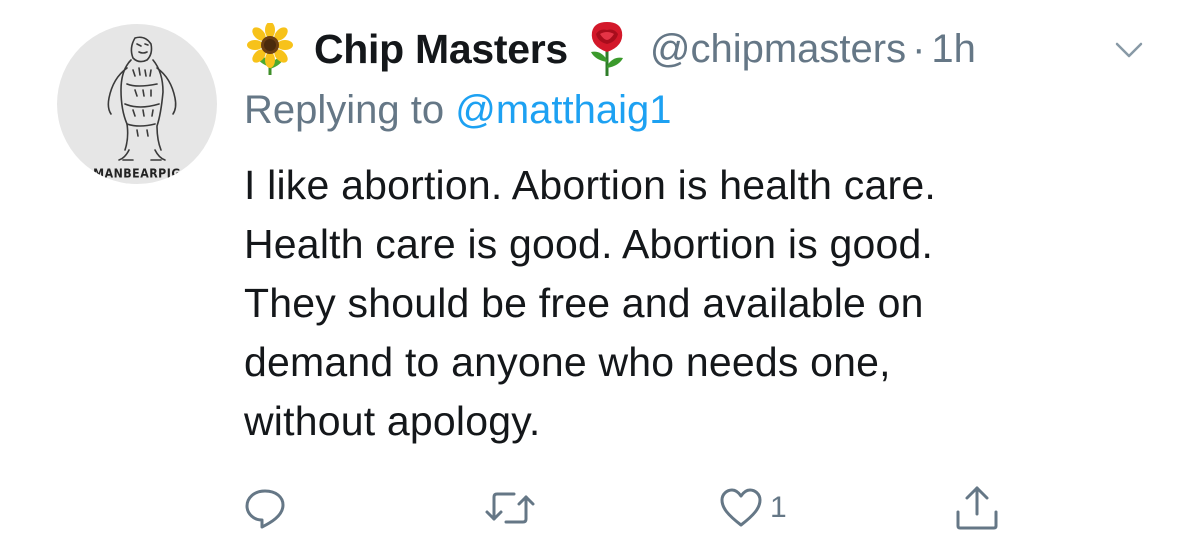 The width and height of the screenshot is (1200, 557). What do you see at coordinates (589, 244) in the screenshot?
I see `tweet-line: Health care is good. Abortion is good.` at bounding box center [589, 244].